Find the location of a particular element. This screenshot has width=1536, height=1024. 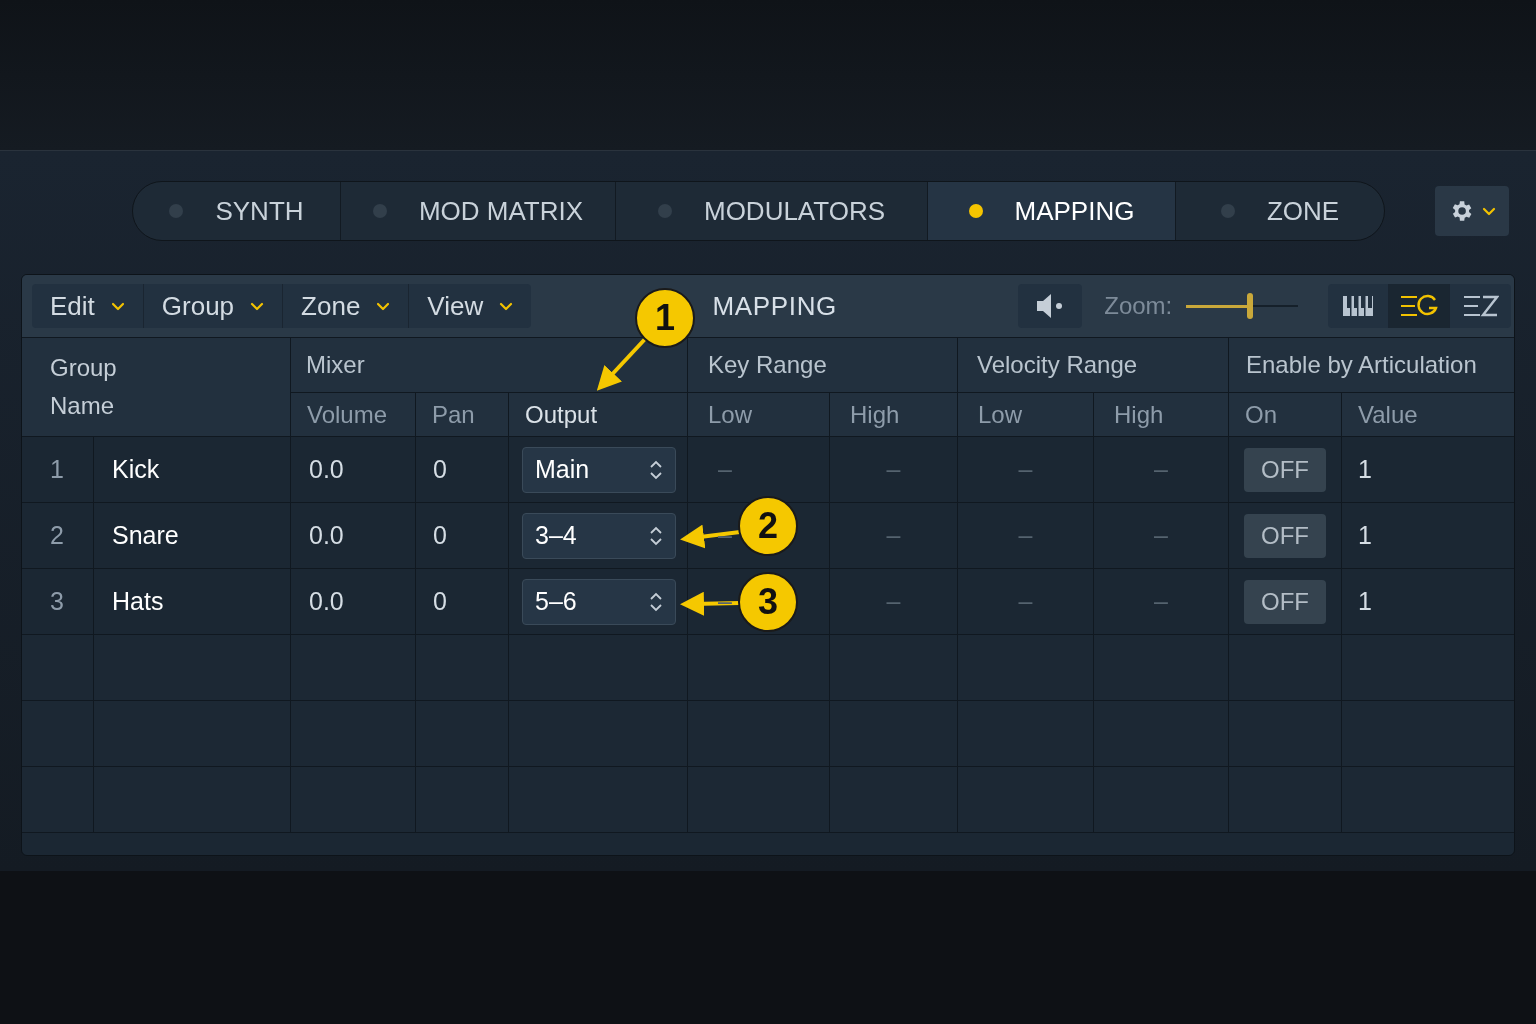

piano-keys-icon is located at coordinates (1358, 306).